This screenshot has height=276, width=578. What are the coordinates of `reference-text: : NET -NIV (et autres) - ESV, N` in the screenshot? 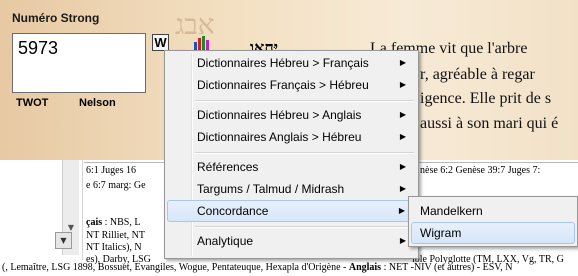 It's located at (448, 267).